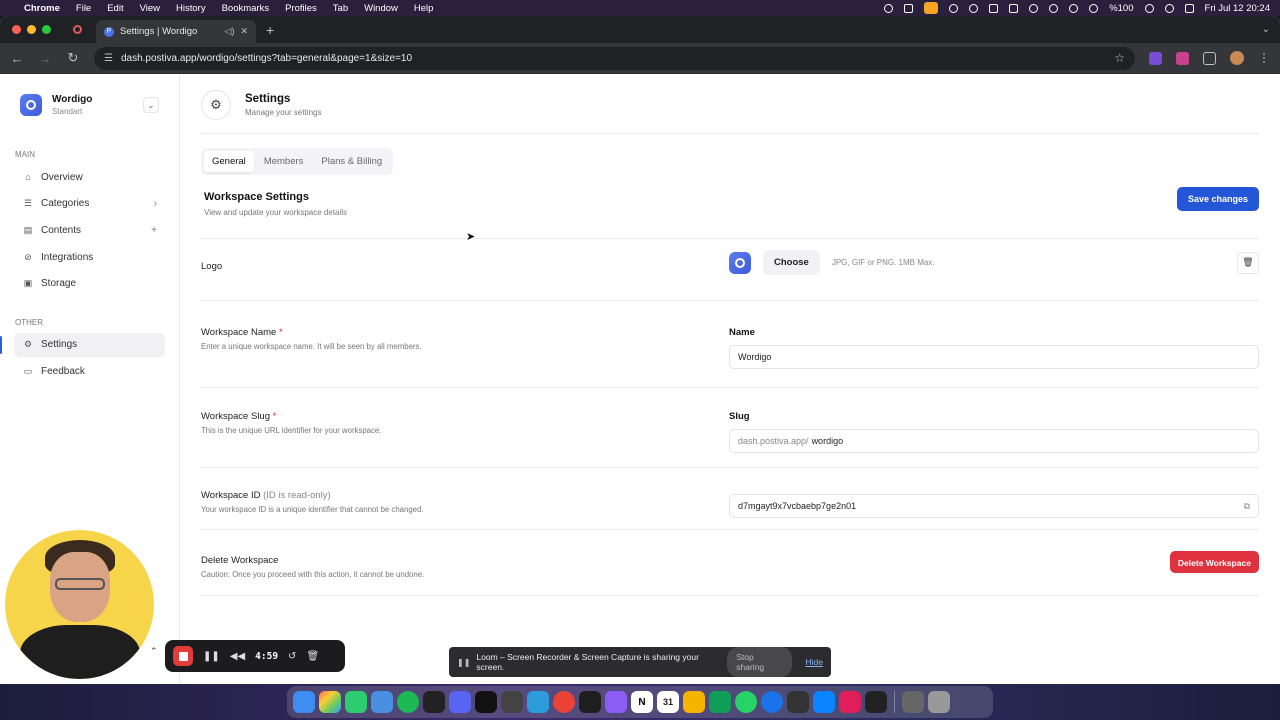 The width and height of the screenshot is (1280, 720). Describe the element at coordinates (292, 656) in the screenshot. I see `restart-icon: ↺` at that location.